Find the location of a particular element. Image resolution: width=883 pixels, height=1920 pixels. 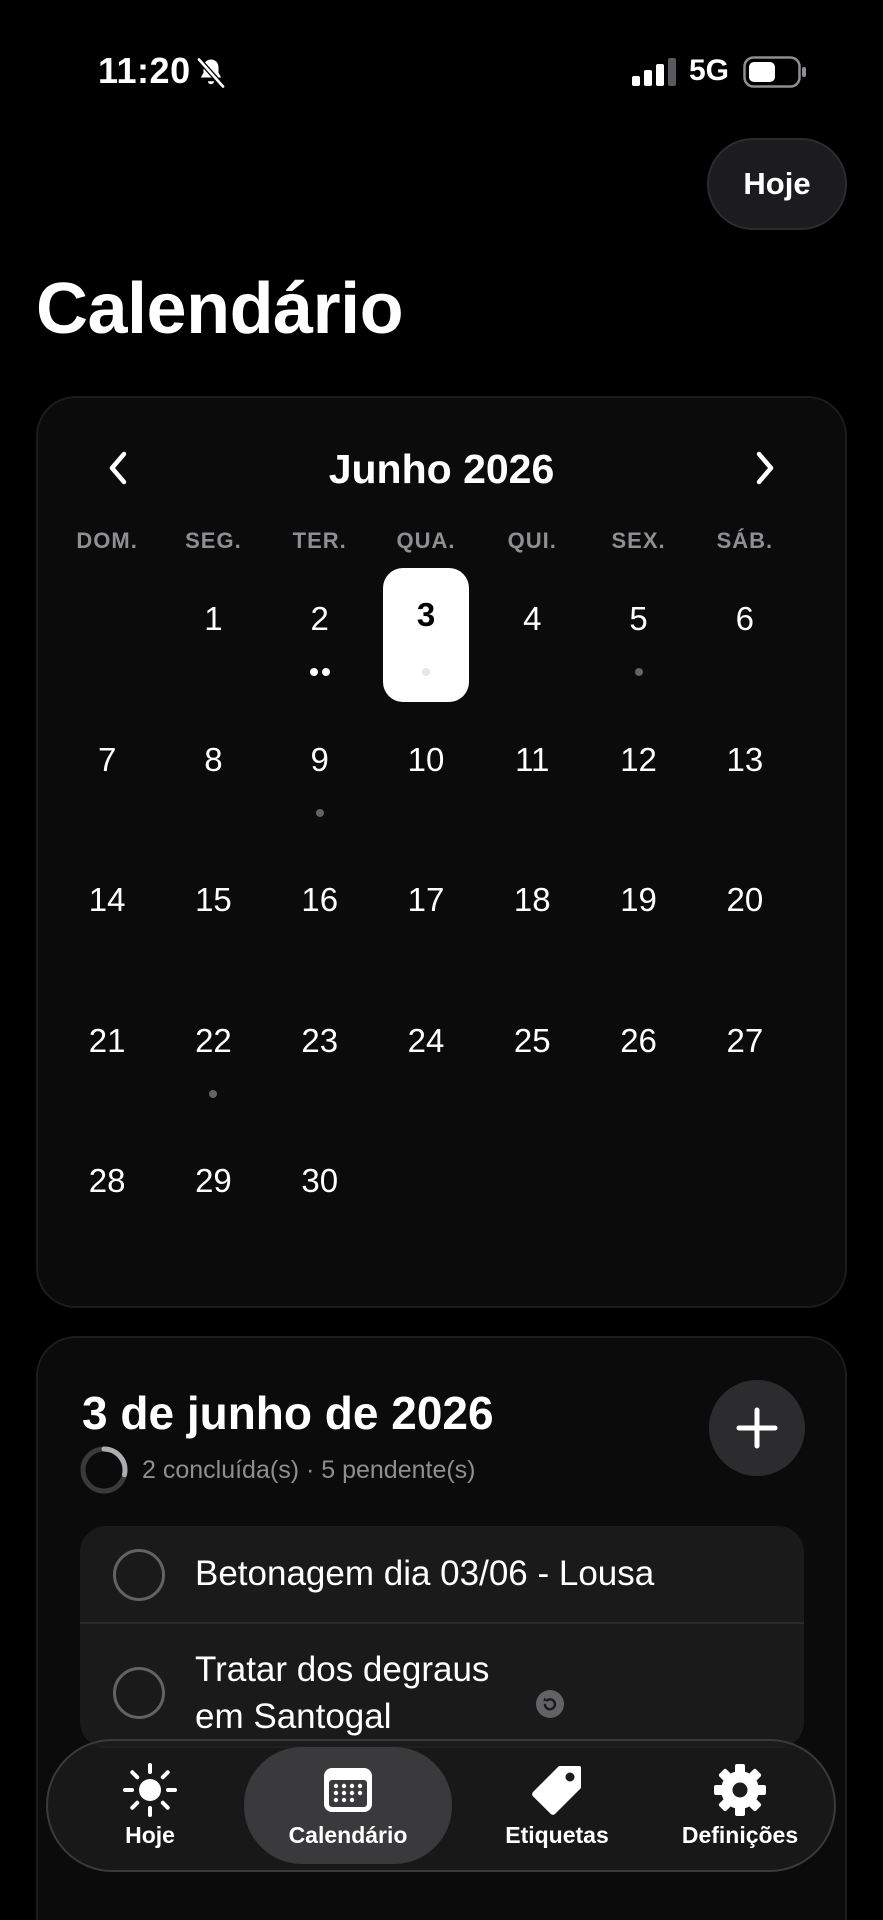

add-task-button is located at coordinates (757, 1428).